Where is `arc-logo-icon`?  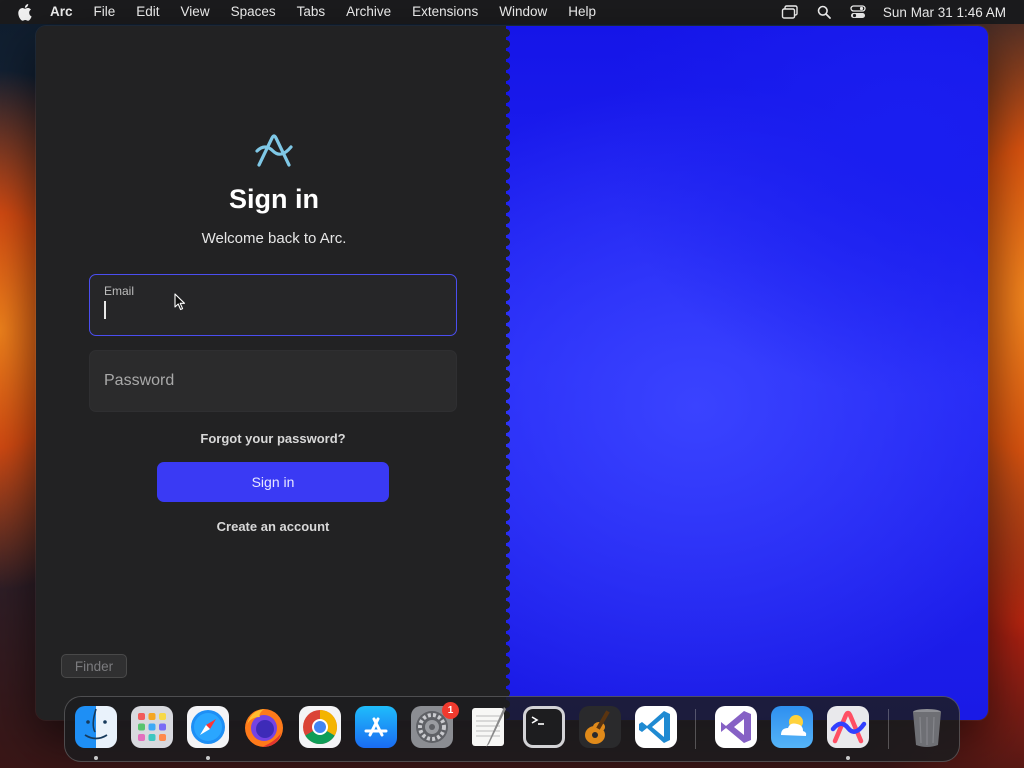
arc-logo-icon is located at coordinates (274, 150).